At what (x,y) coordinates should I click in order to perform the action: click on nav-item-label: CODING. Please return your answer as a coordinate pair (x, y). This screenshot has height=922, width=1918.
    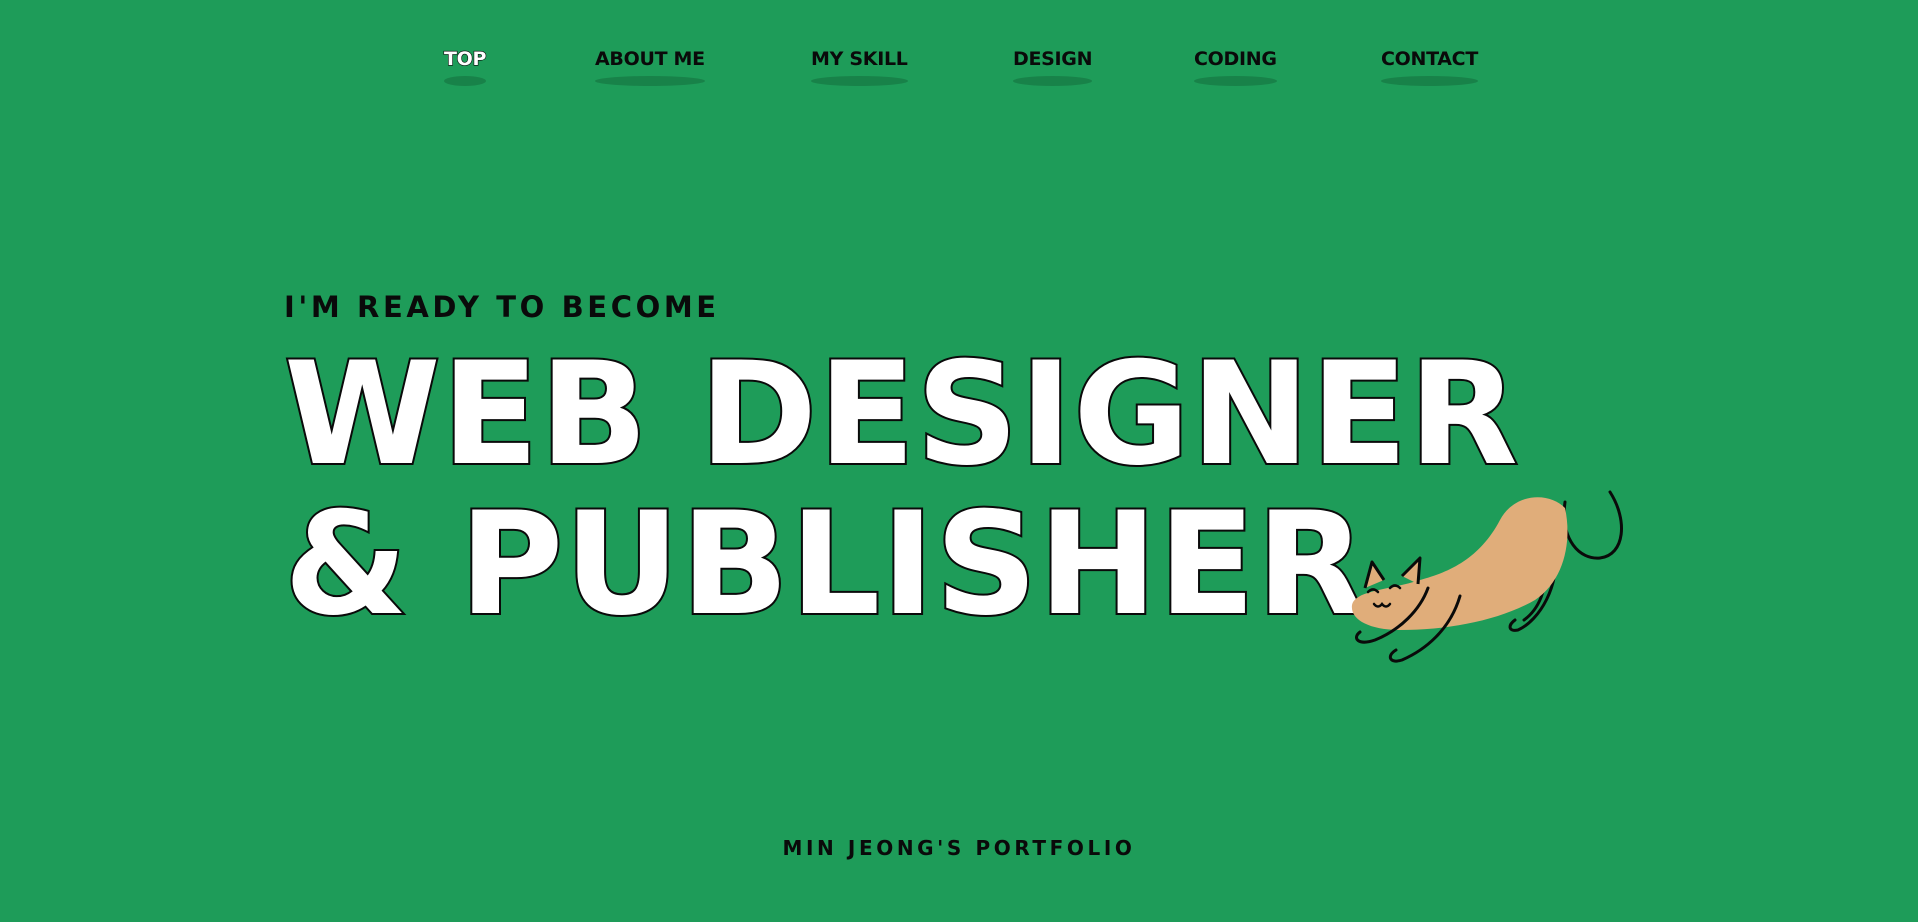
    Looking at the image, I should click on (1235, 59).